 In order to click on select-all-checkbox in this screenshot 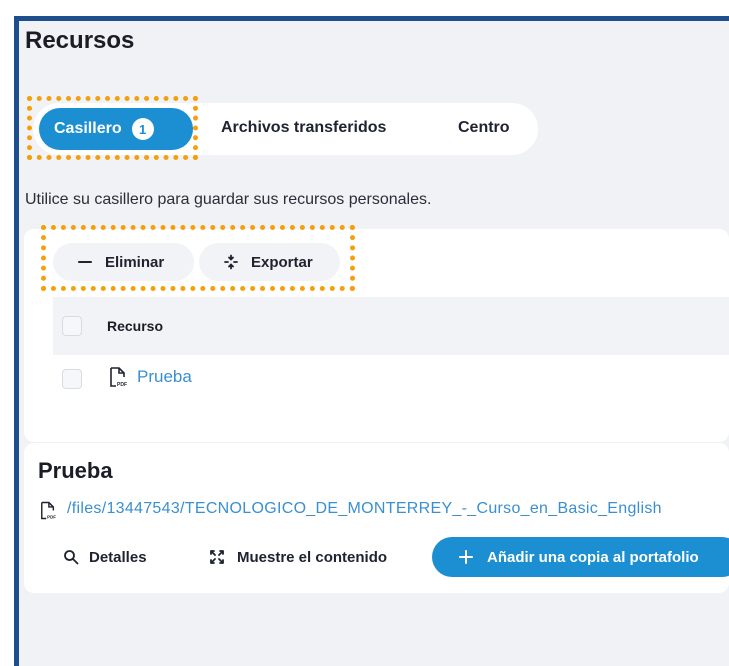, I will do `click(72, 326)`.